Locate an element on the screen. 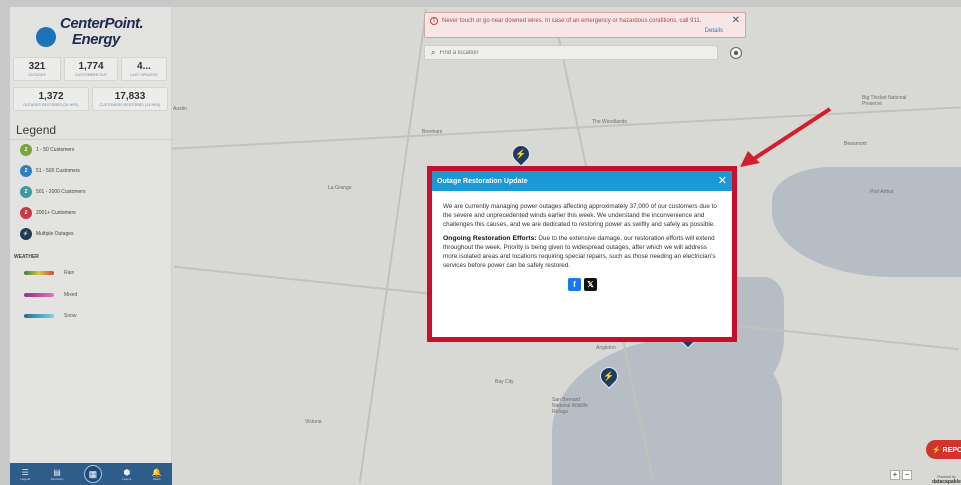 This screenshot has width=961, height=485. nav-legend: ☰ Legend is located at coordinates (25, 474).